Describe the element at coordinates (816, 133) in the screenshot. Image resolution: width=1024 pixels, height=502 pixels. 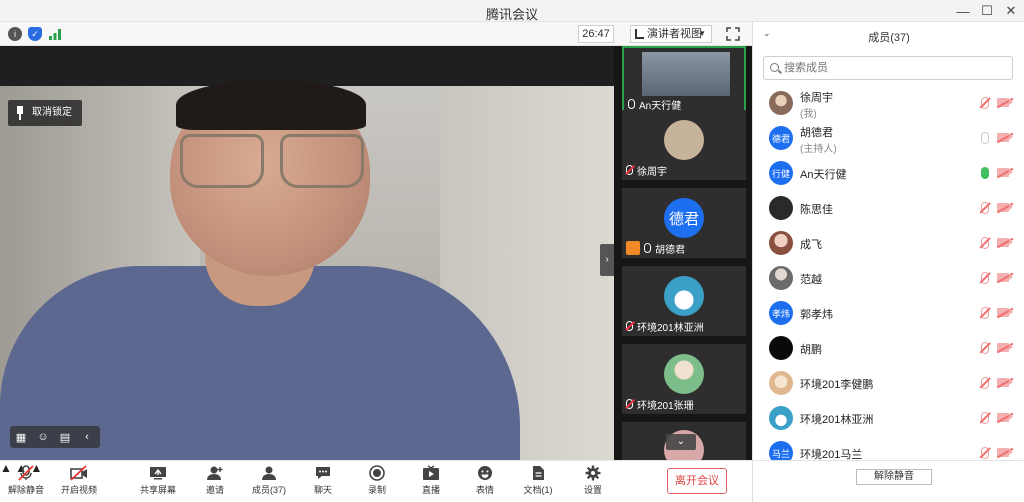
I see `member-name: 胡德君` at that location.